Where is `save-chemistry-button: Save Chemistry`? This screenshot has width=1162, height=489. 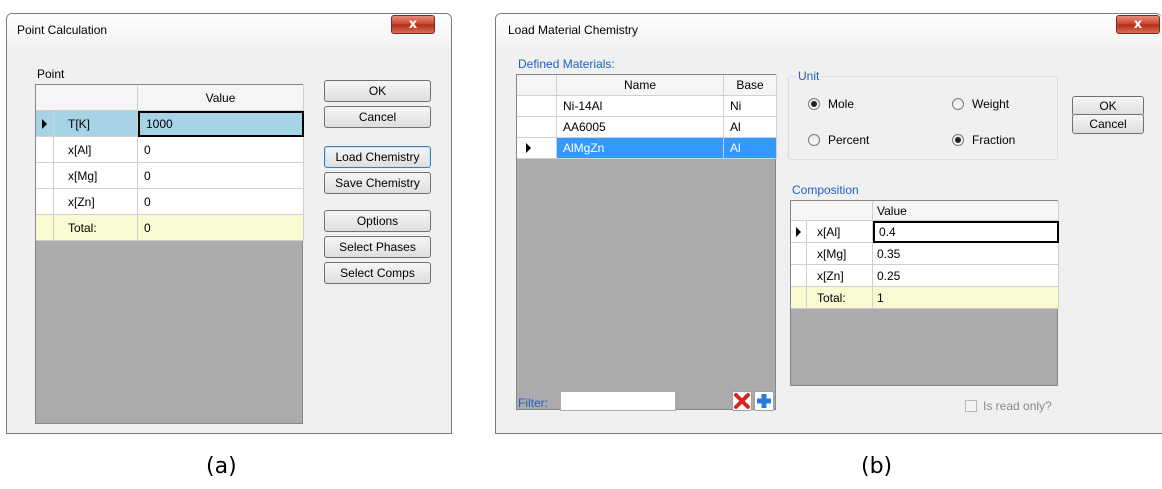 save-chemistry-button: Save Chemistry is located at coordinates (377, 183).